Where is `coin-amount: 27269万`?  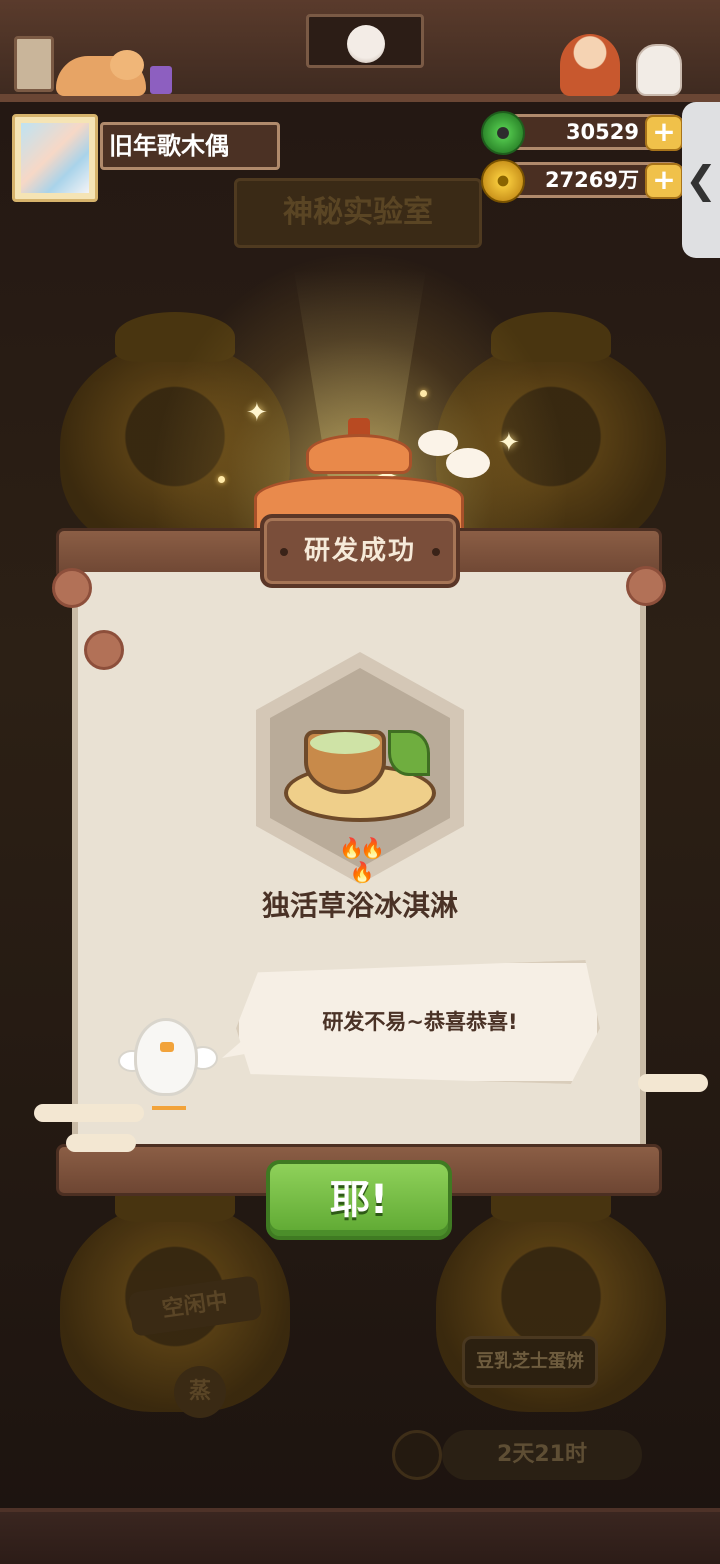
coin-amount: 27269万 is located at coordinates (591, 180).